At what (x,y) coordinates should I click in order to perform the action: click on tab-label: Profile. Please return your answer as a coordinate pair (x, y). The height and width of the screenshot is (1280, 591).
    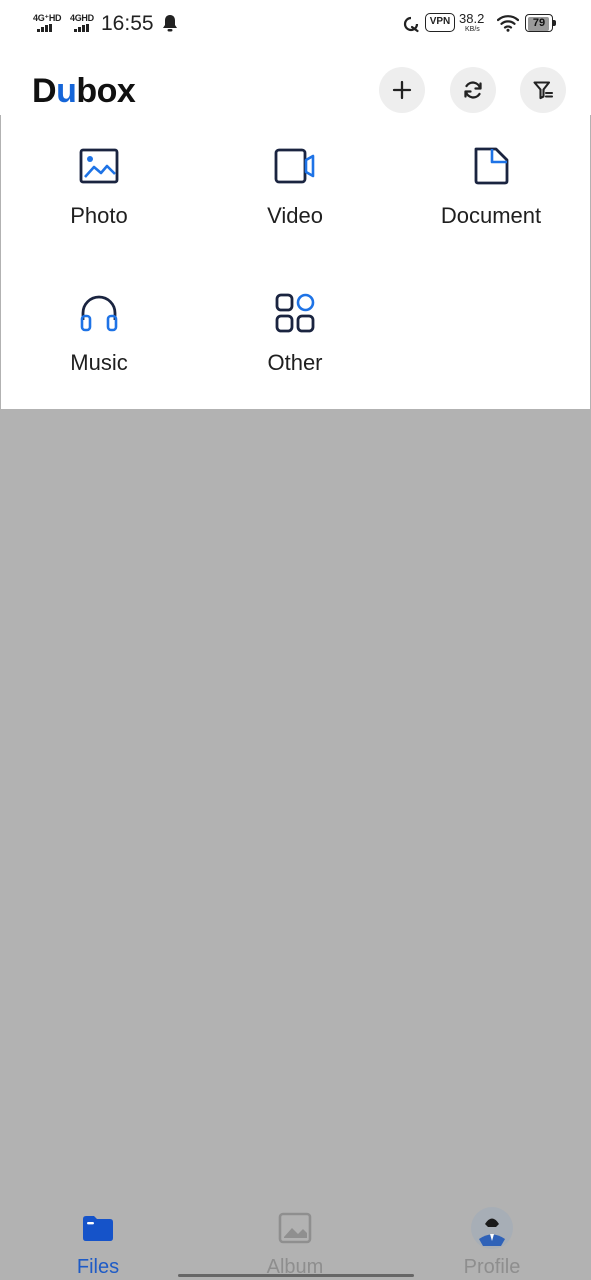
    Looking at the image, I should click on (492, 1267).